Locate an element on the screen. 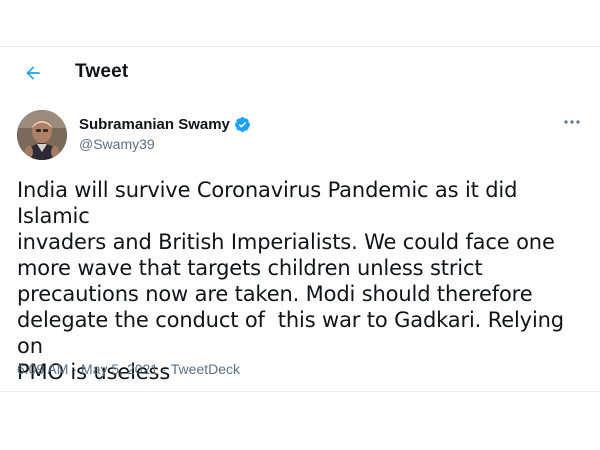  tweet-date: May 5, 2021 is located at coordinates (119, 369).